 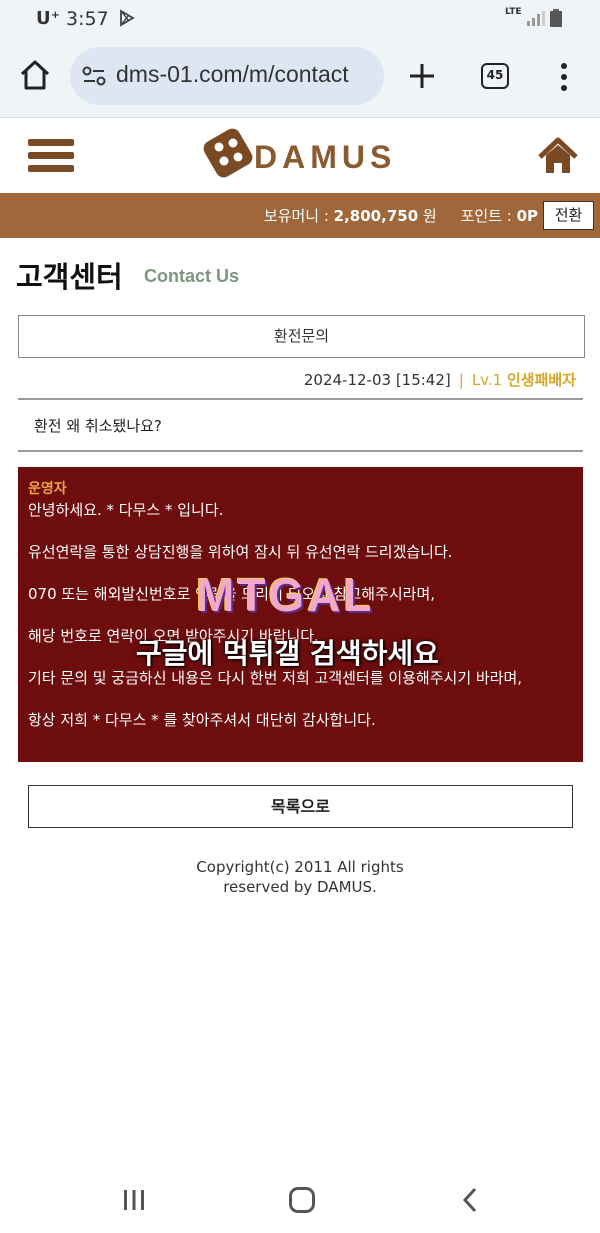 I want to click on play-store-icon, so click(x=127, y=18).